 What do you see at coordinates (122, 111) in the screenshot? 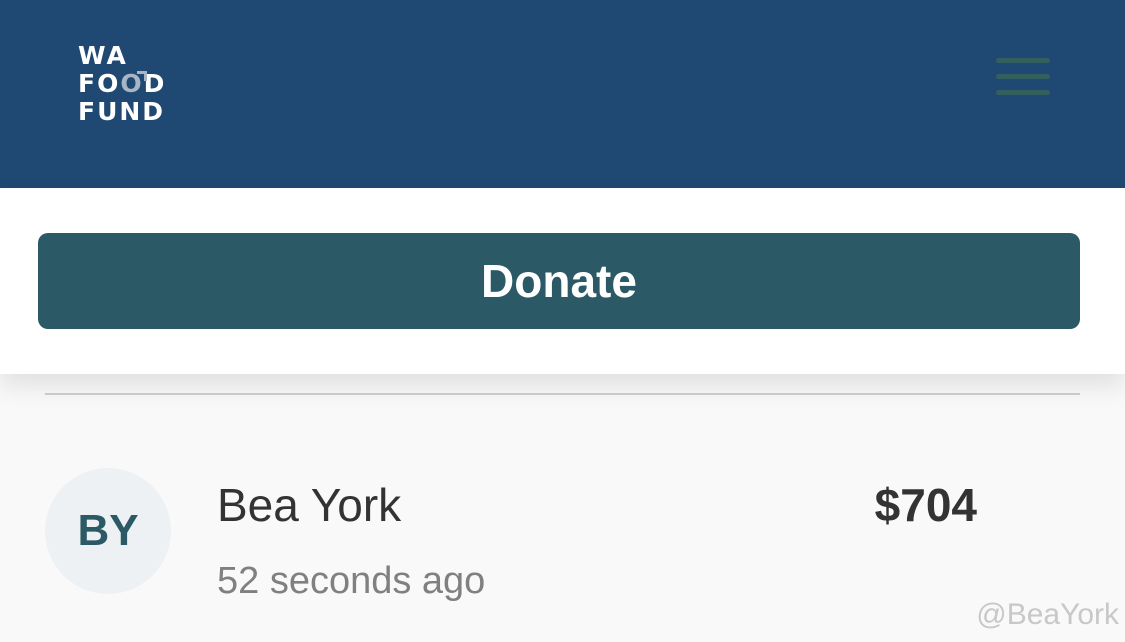
I see `logo-line-3: FUND` at bounding box center [122, 111].